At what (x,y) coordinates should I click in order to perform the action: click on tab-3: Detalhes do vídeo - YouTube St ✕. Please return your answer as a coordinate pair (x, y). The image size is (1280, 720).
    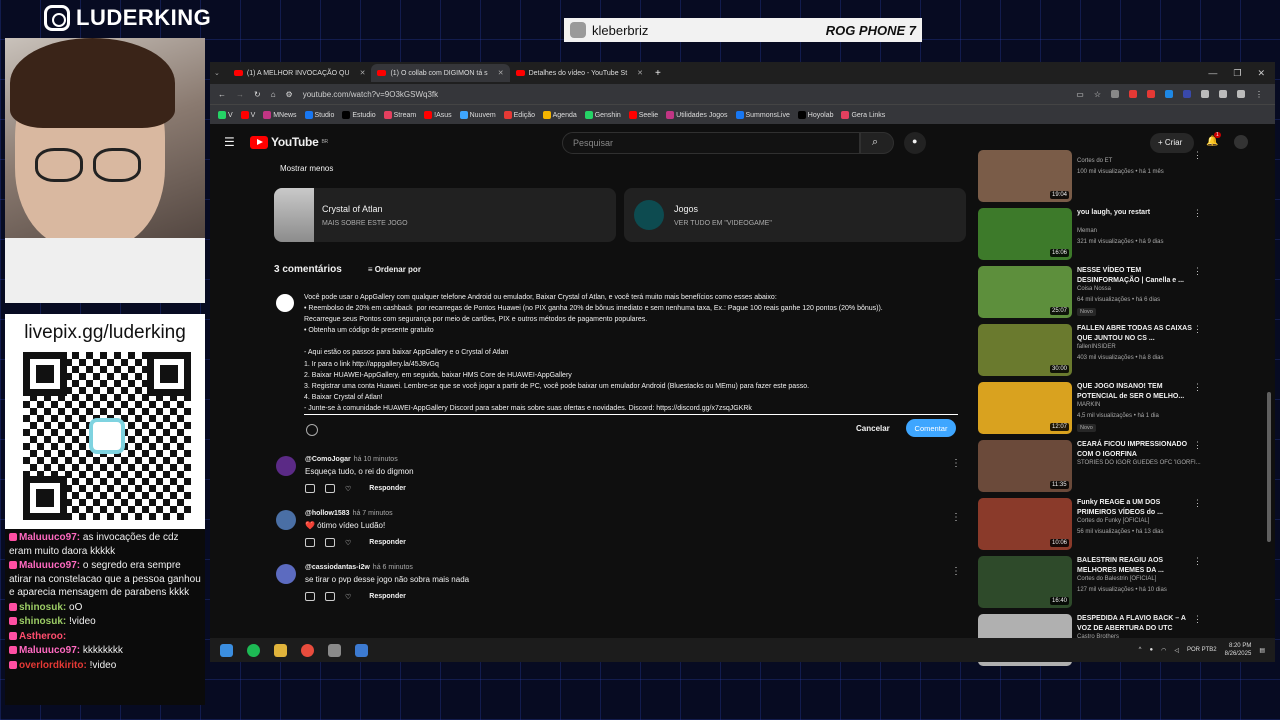
    Looking at the image, I should click on (579, 73).